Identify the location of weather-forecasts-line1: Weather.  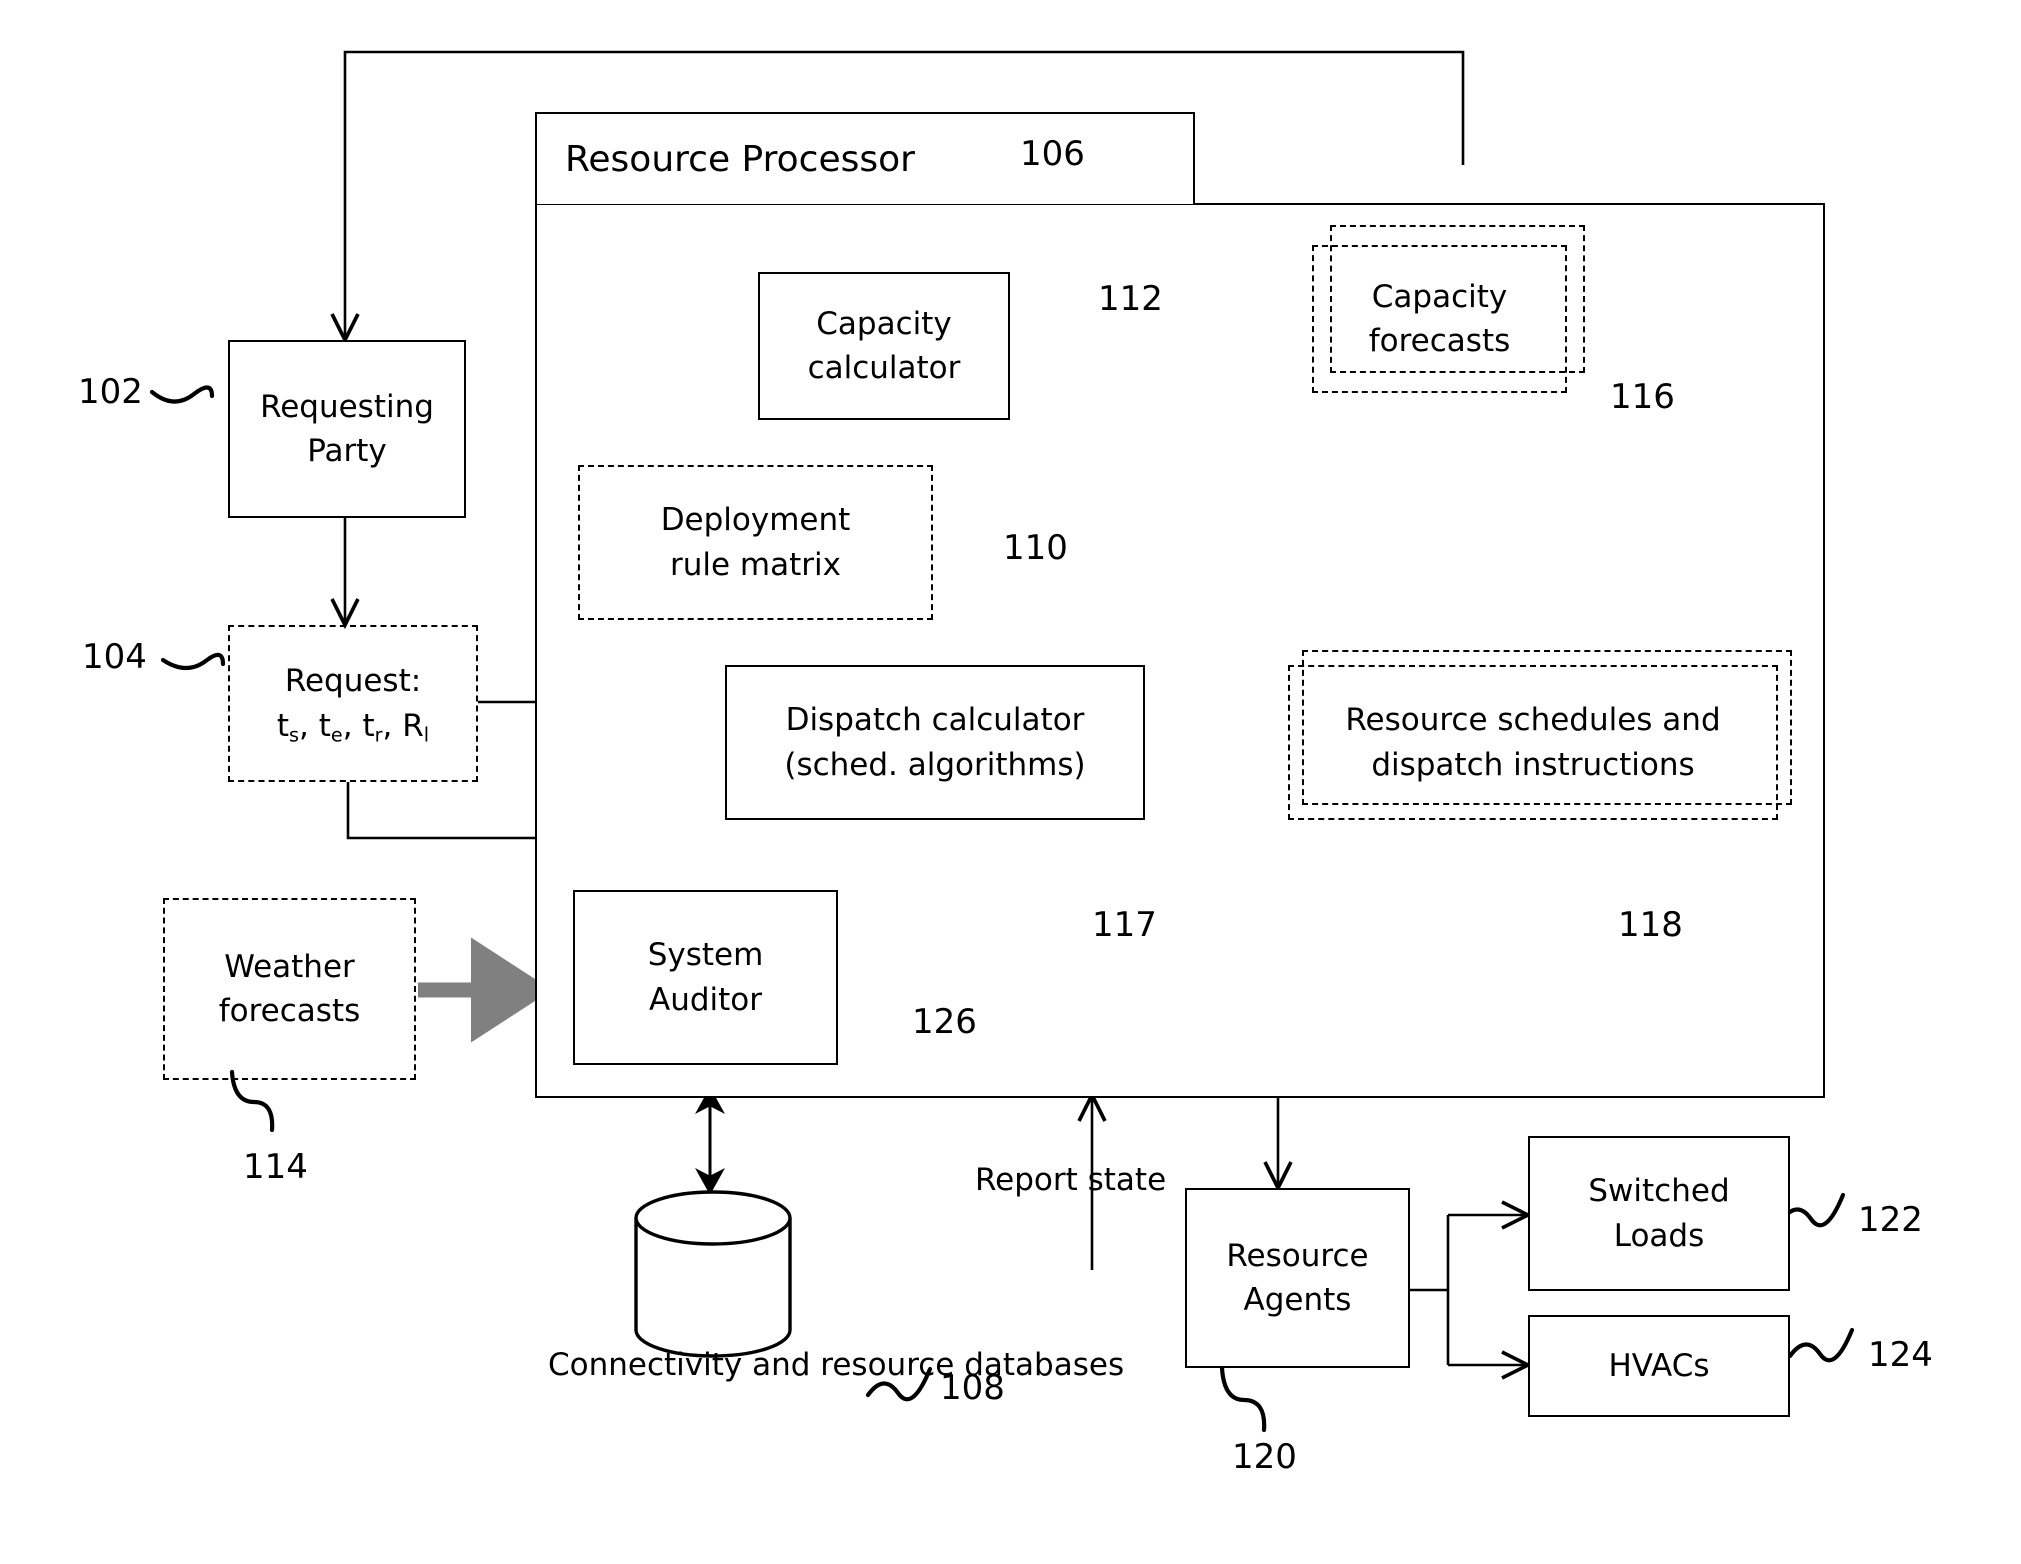
(289, 966).